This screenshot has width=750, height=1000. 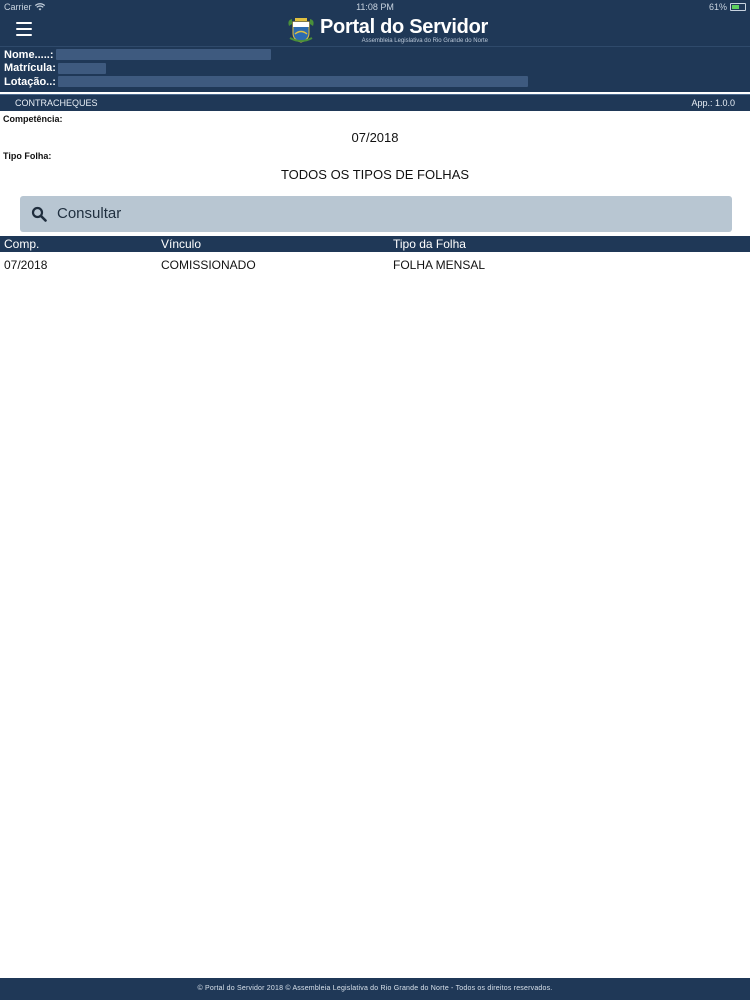 What do you see at coordinates (375, 265) in the screenshot?
I see `table-row: 07/2018 COMISSIONADO FOLHA MENSAL` at bounding box center [375, 265].